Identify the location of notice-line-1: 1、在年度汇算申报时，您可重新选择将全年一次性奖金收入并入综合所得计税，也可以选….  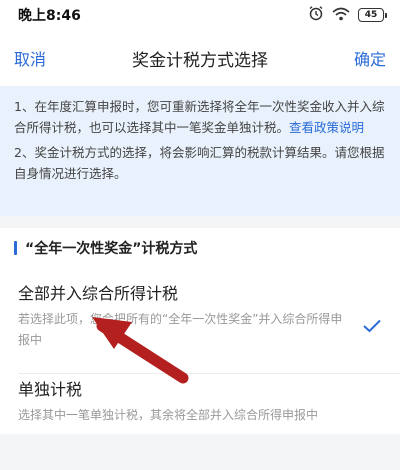
(200, 117).